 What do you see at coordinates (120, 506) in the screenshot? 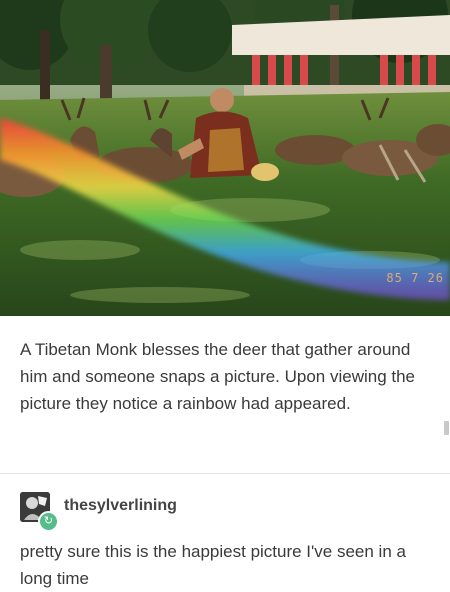
I see `reblogger-username: thesylverlining` at bounding box center [120, 506].